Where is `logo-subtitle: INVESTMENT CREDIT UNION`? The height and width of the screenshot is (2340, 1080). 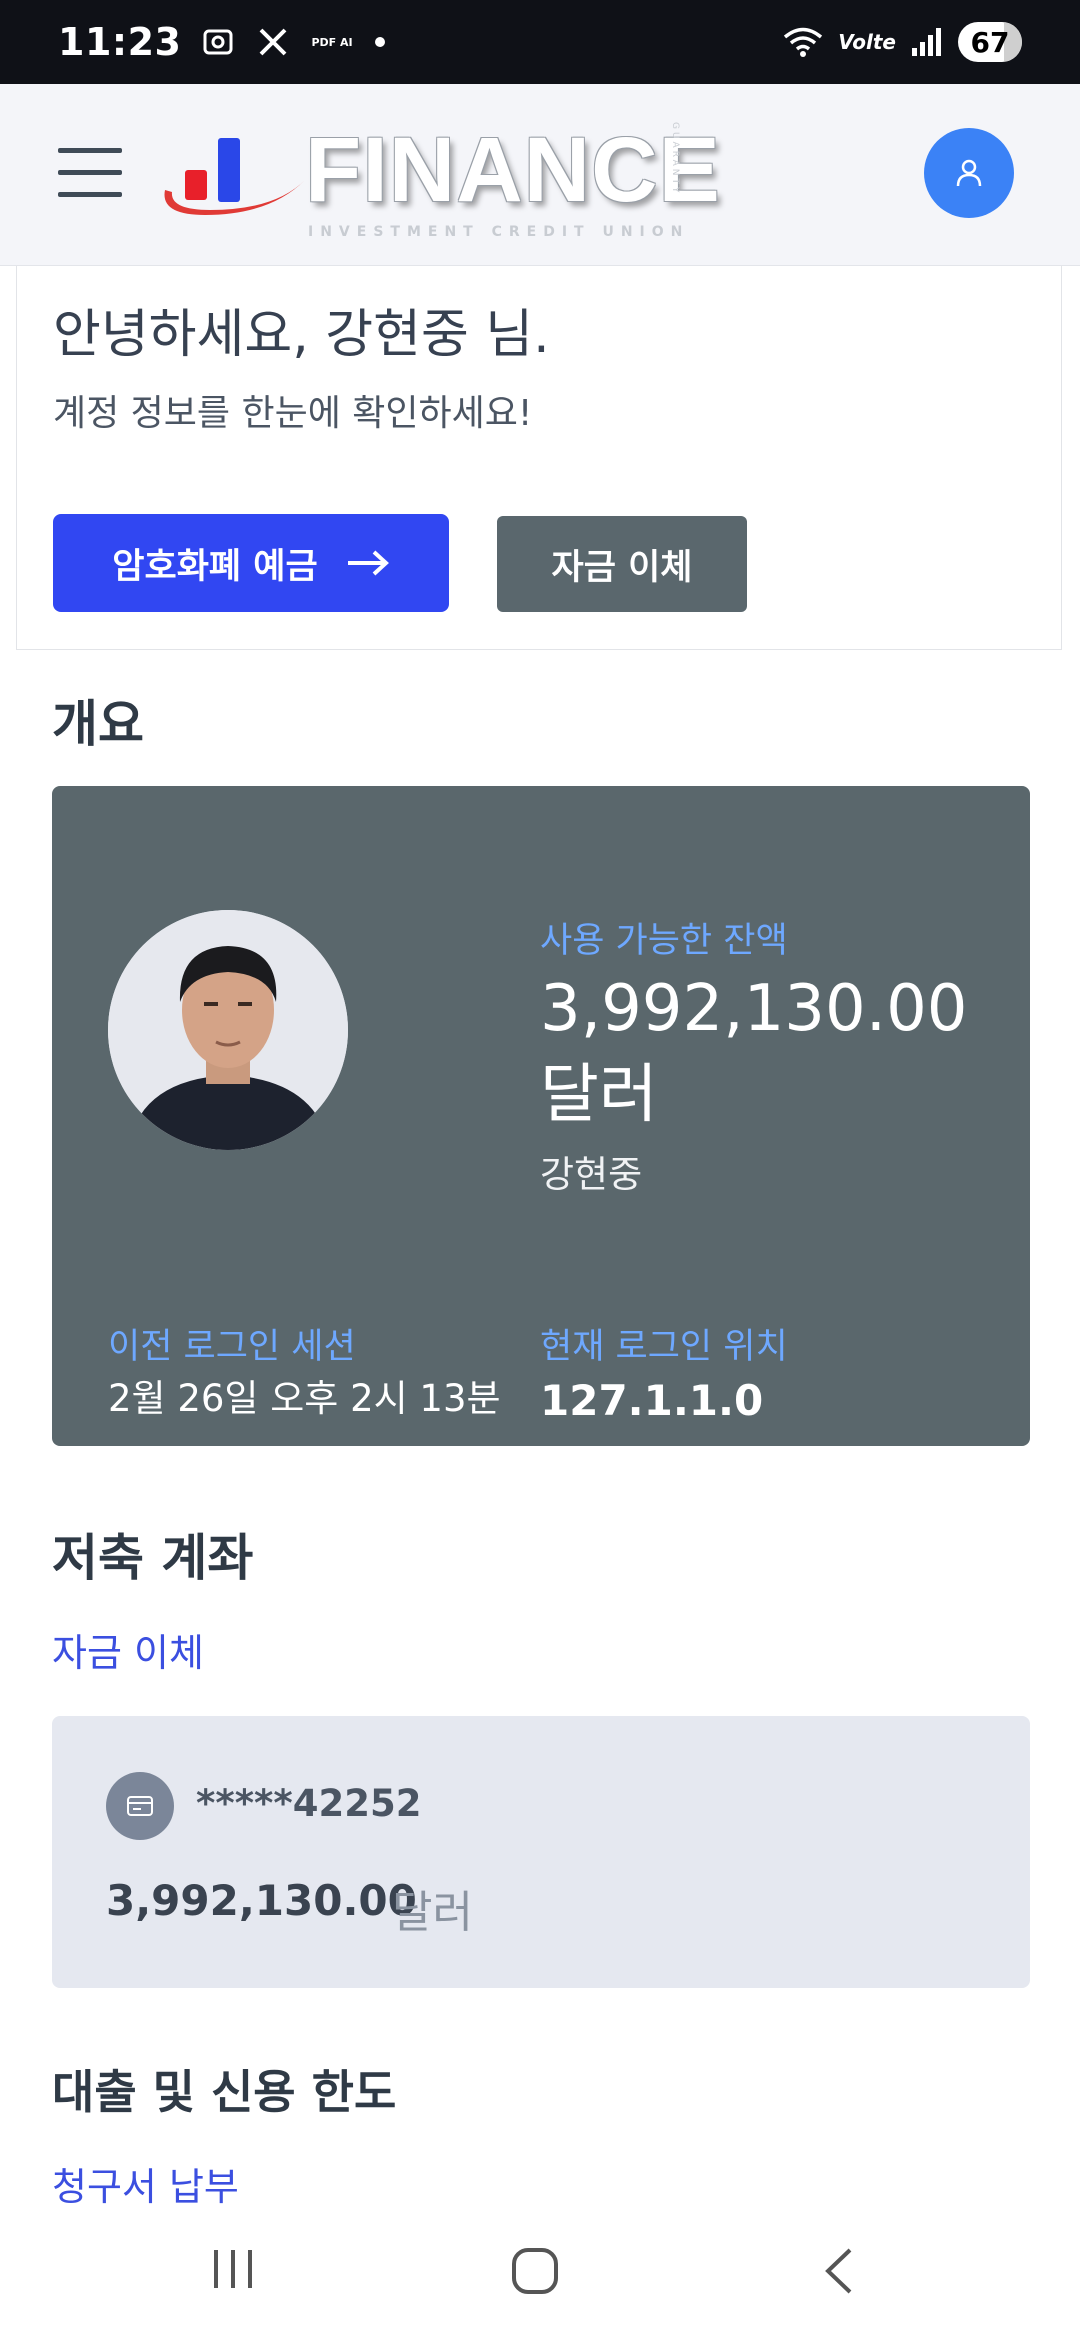 logo-subtitle: INVESTMENT CREDIT UNION is located at coordinates (499, 232).